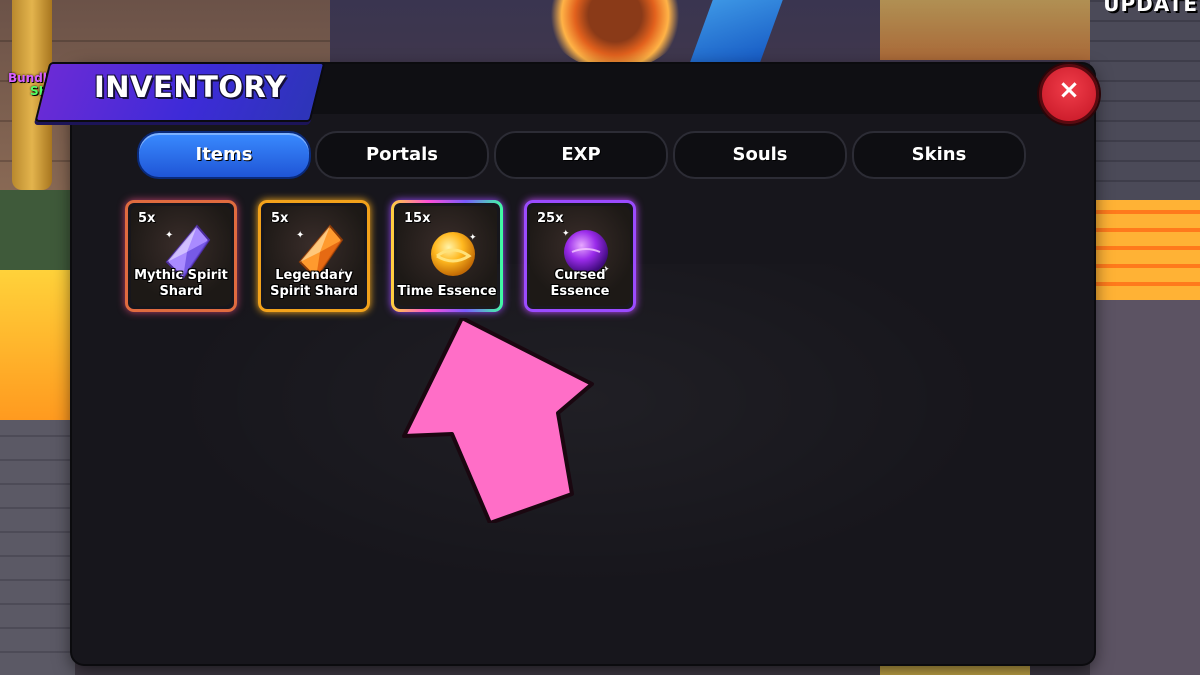 The width and height of the screenshot is (1200, 675). I want to click on item-name: Legendary Spirit Shard, so click(314, 284).